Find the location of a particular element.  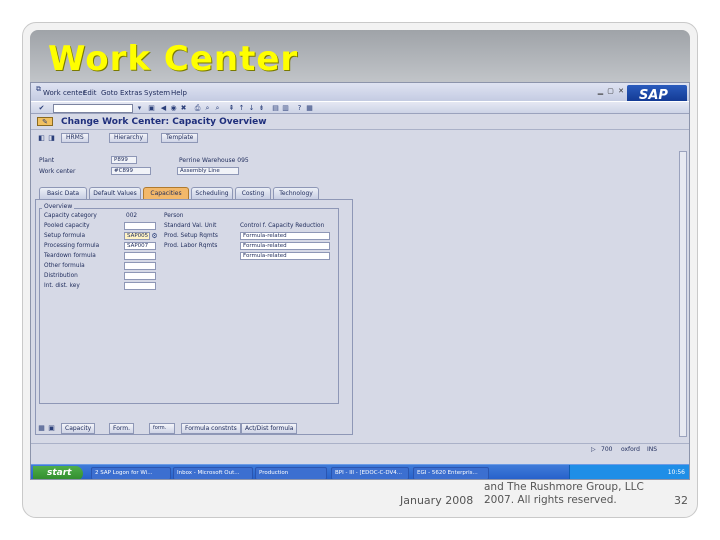

display-change-icon: ✎ is located at coordinates (45, 121).